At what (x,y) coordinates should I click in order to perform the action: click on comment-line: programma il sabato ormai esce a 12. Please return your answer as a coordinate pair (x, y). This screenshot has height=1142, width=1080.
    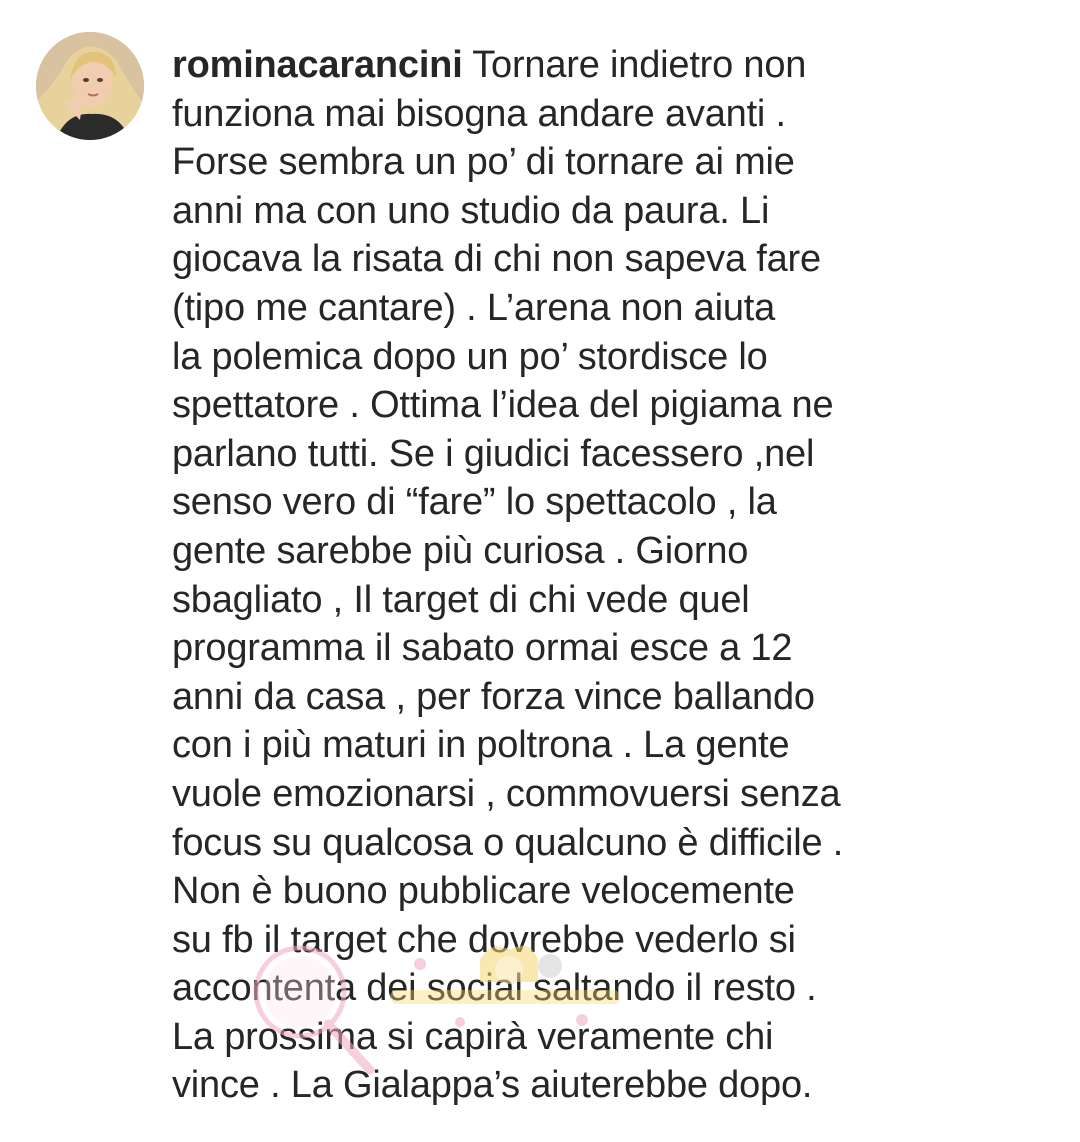
    Looking at the image, I should click on (482, 648).